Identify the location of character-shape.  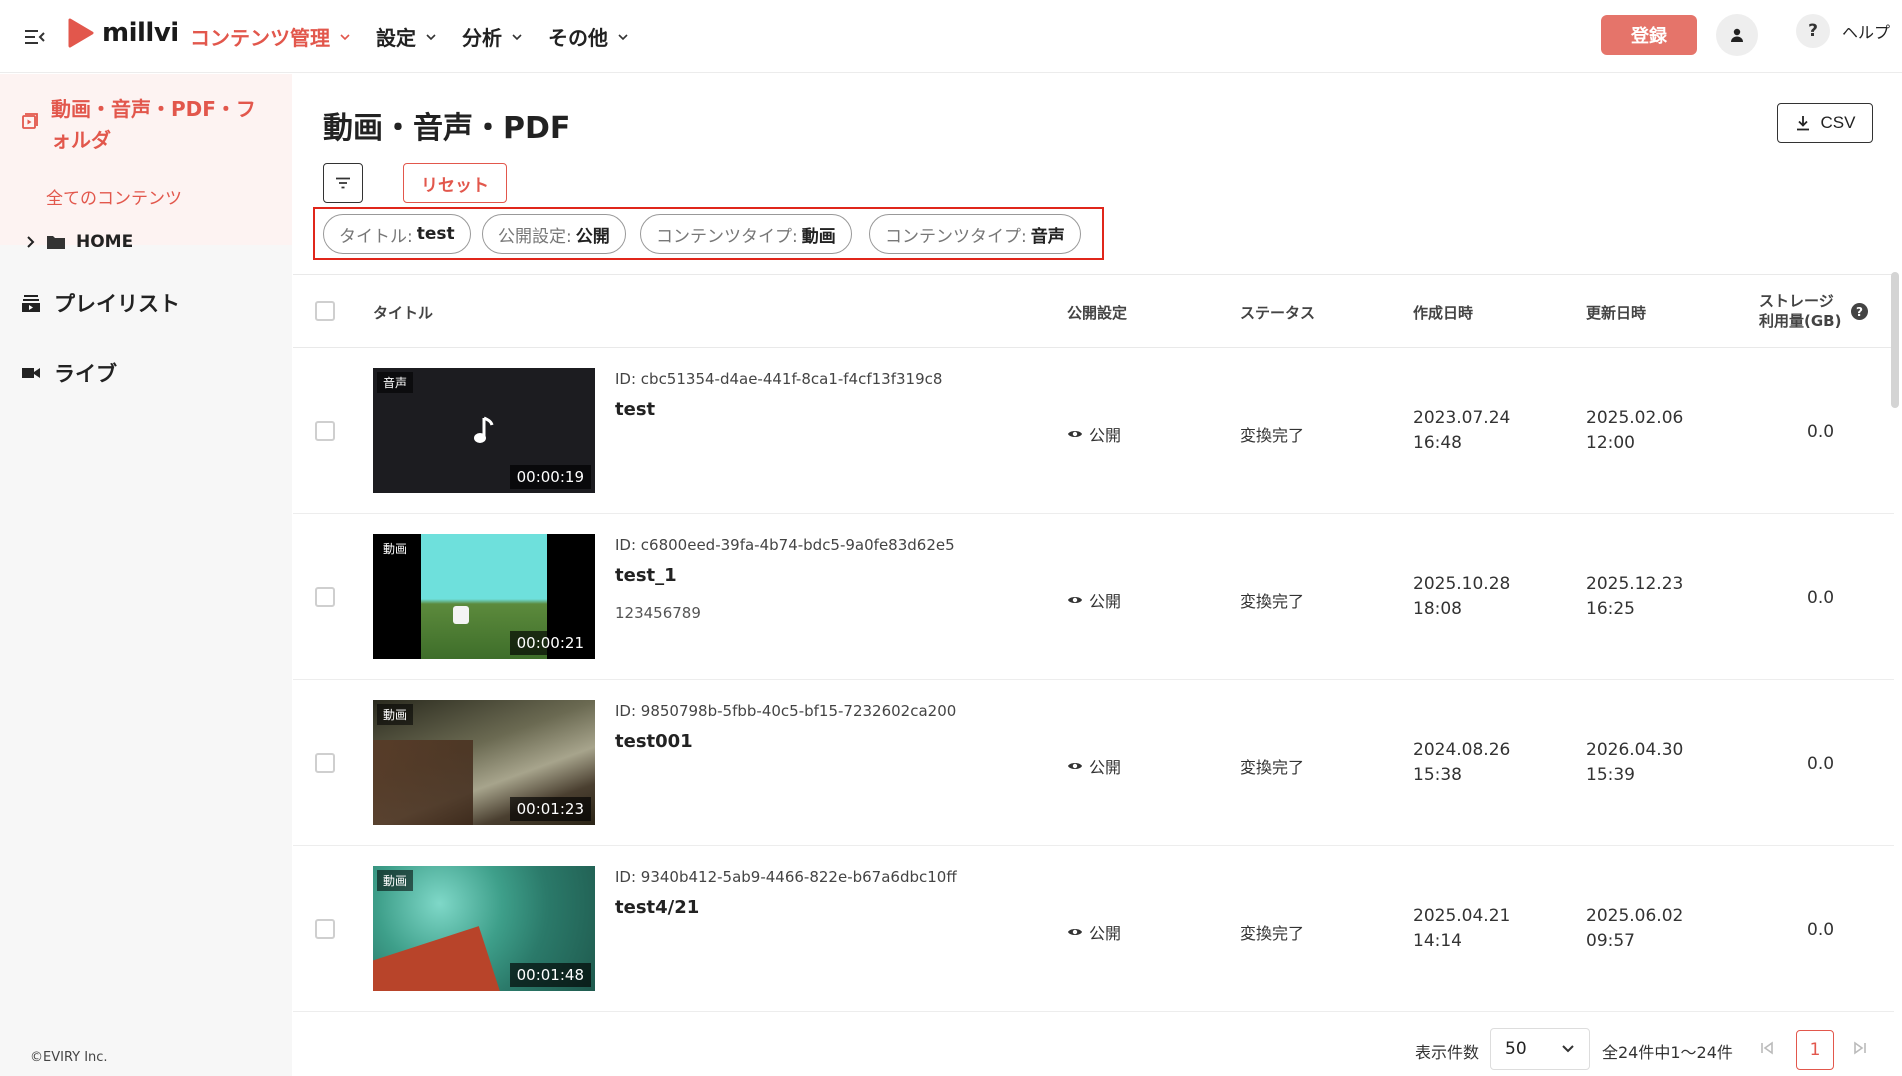
(461, 615).